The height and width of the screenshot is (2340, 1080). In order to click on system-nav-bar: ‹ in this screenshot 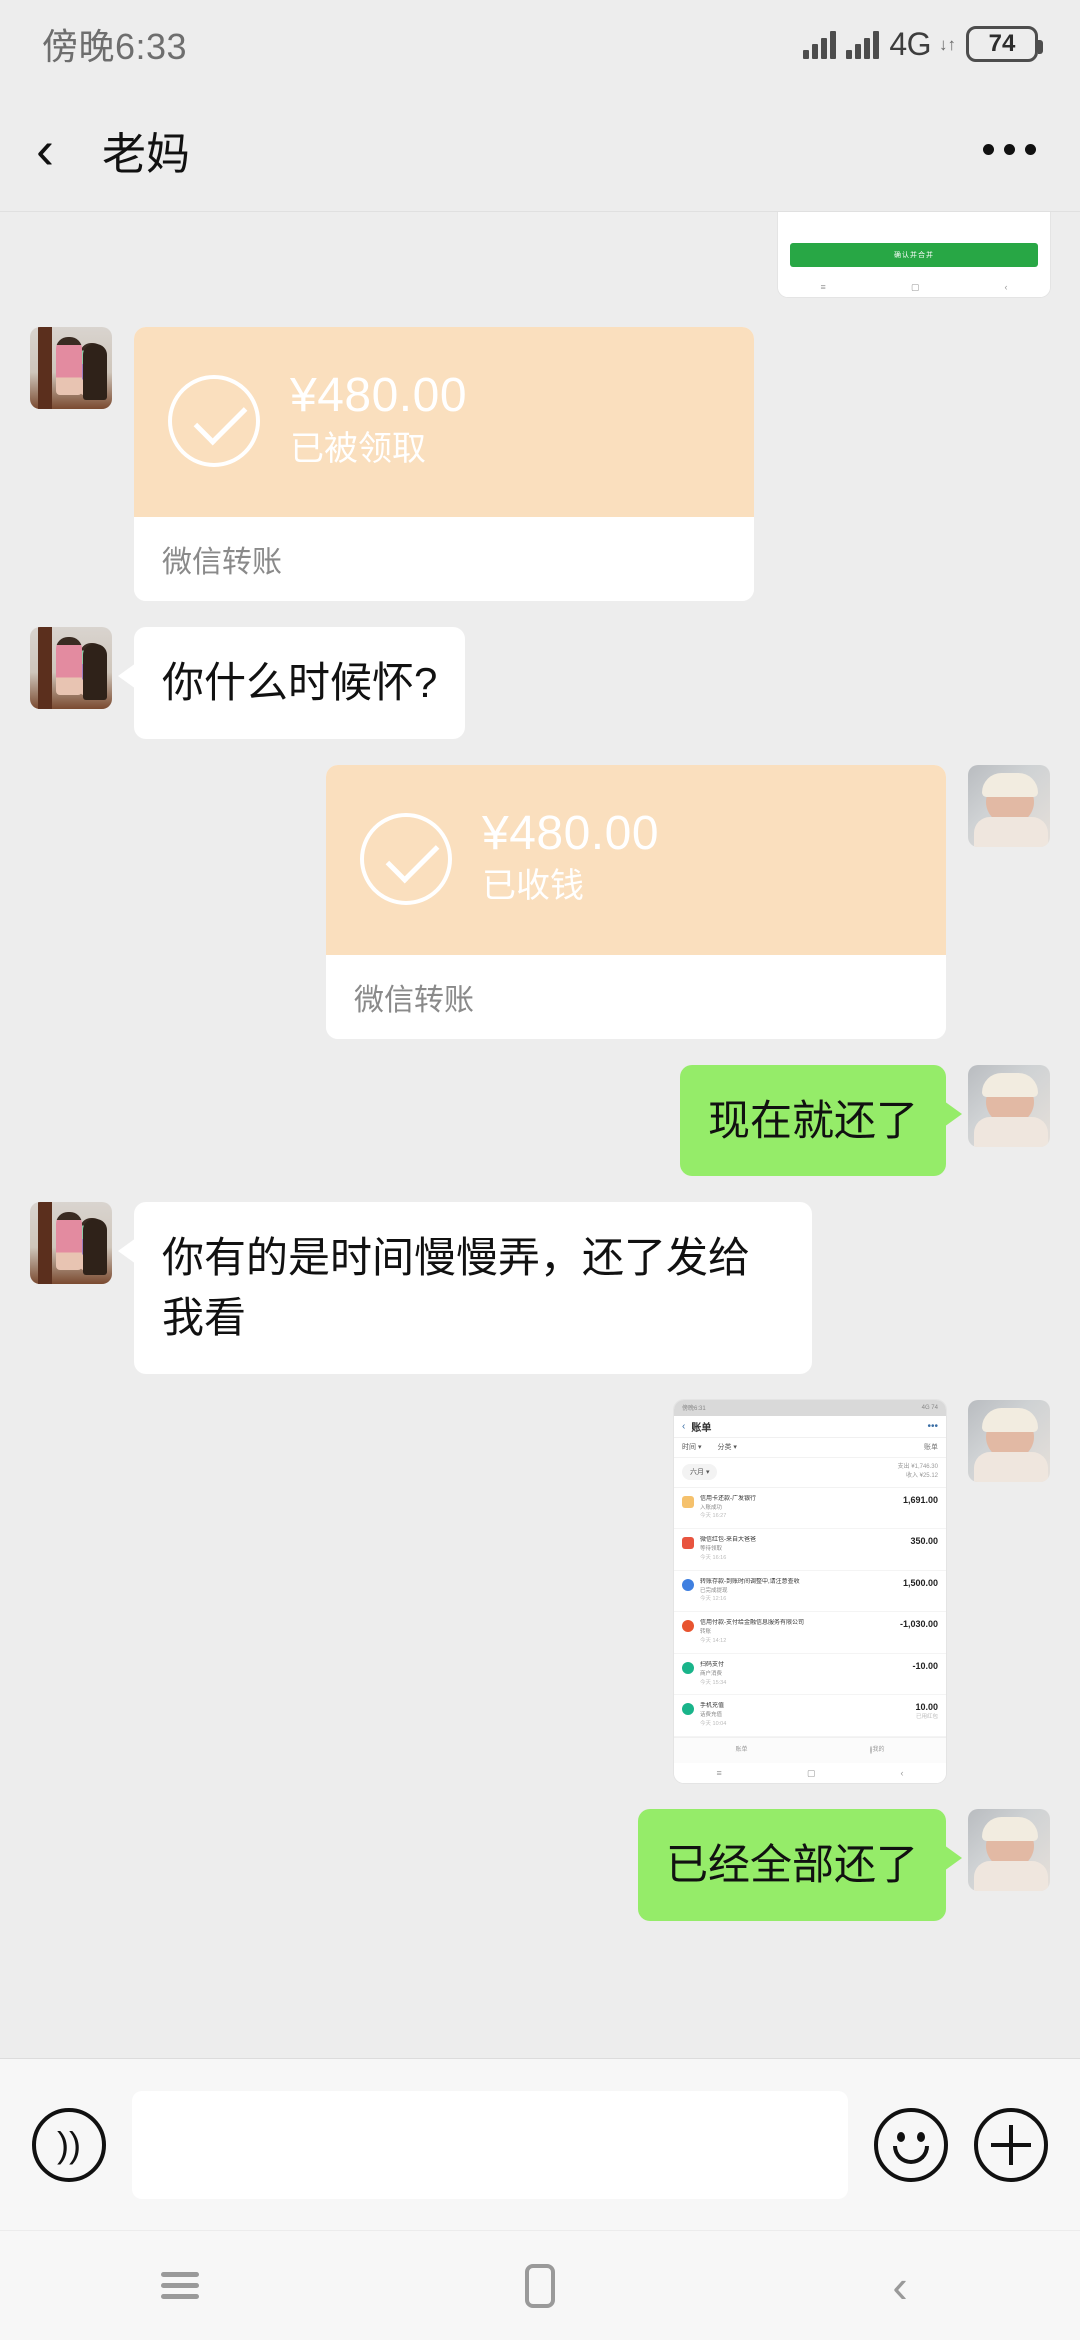, I will do `click(540, 2285)`.